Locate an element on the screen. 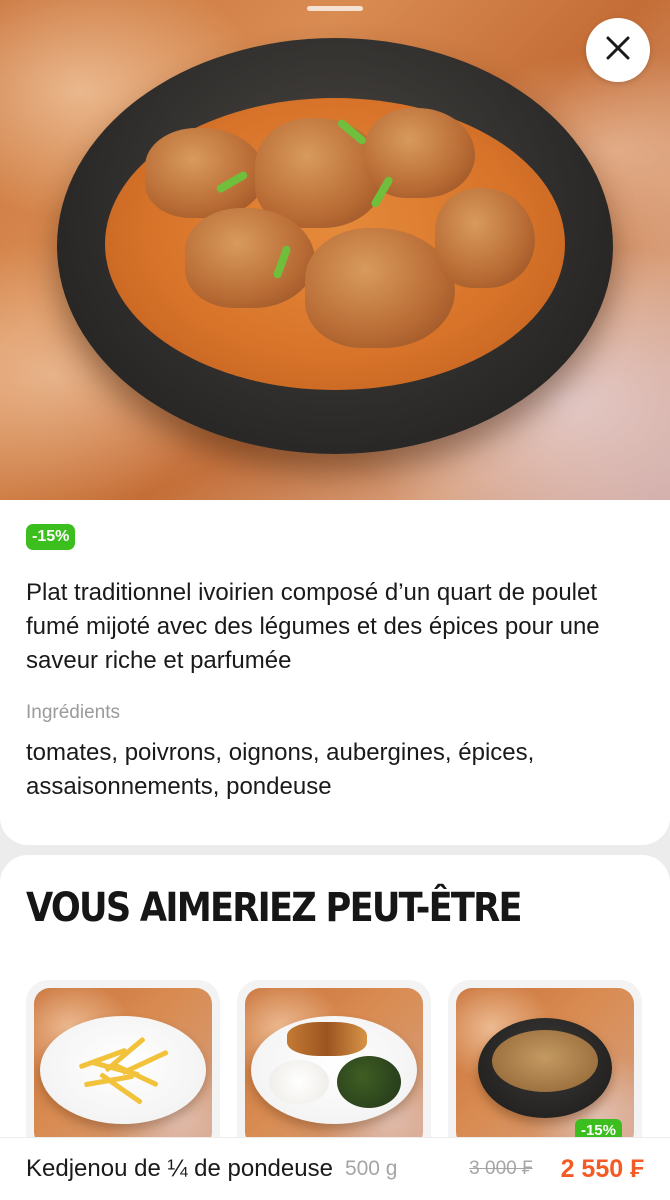  fish-plate-image is located at coordinates (334, 1068).